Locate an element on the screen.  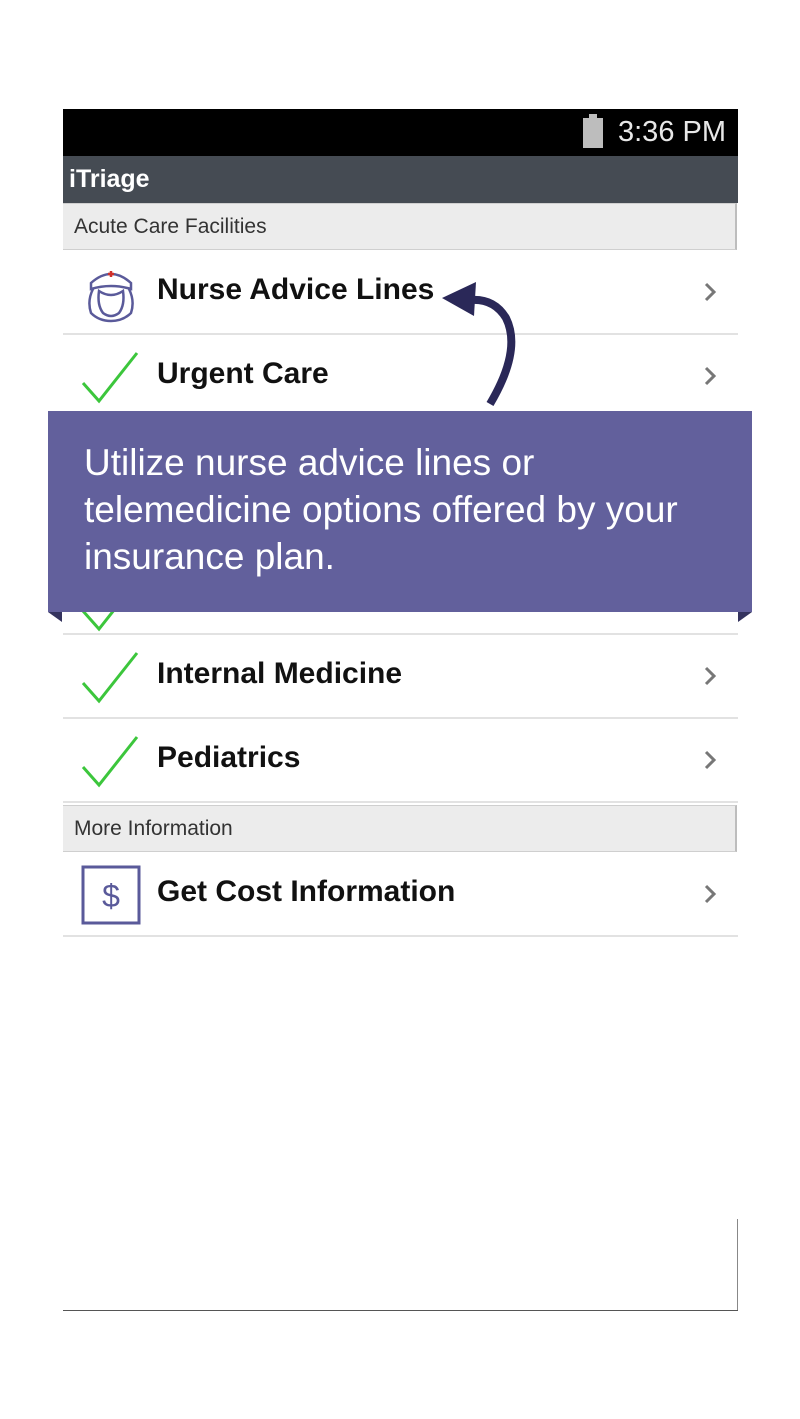
section-header-acute-care: Acute Care Facilities is located at coordinates (400, 226).